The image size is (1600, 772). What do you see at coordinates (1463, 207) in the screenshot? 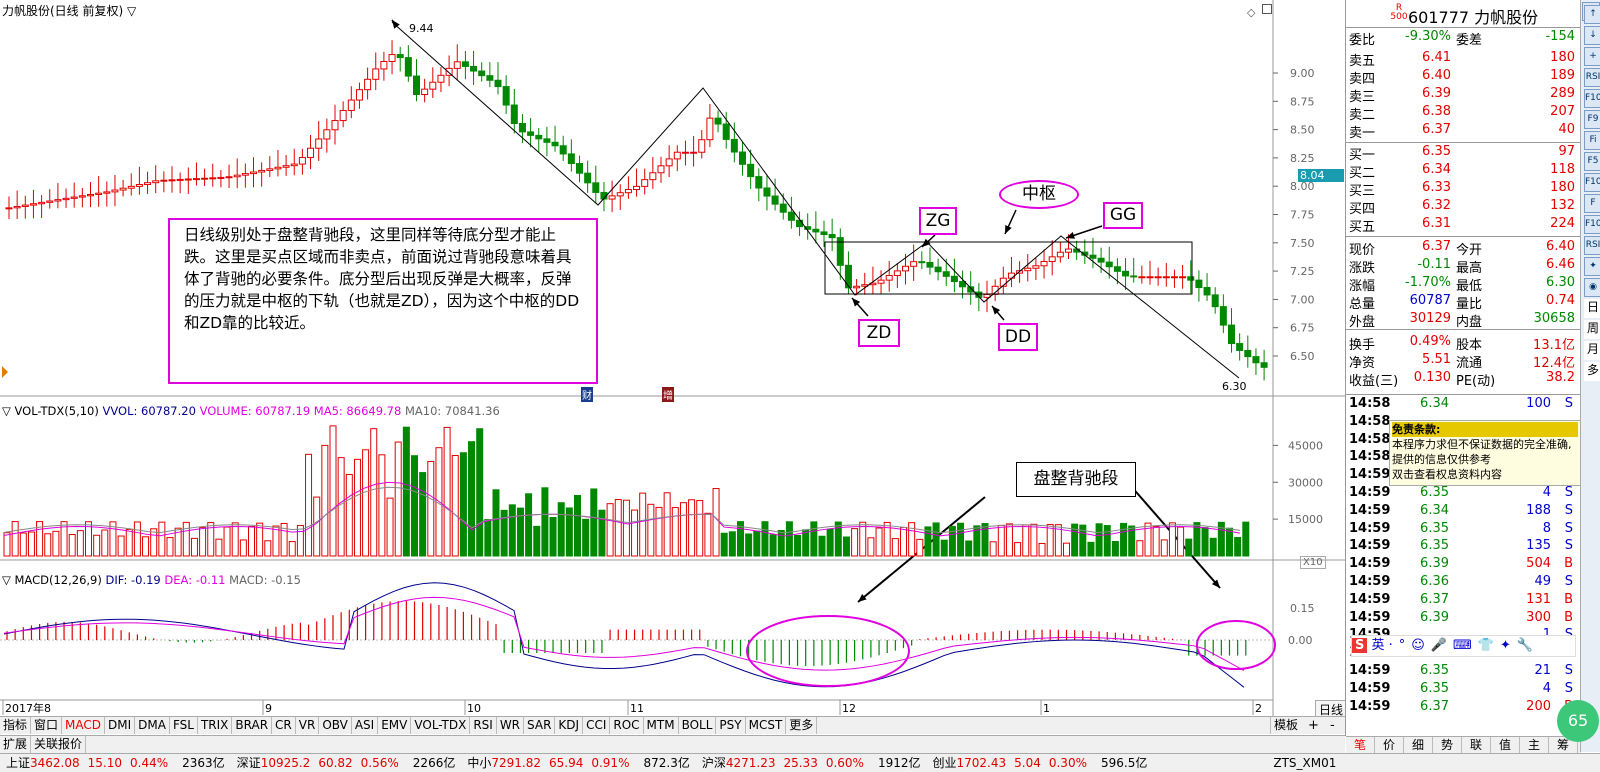
I see `orderbook-row: 买四 6.32 132` at bounding box center [1463, 207].